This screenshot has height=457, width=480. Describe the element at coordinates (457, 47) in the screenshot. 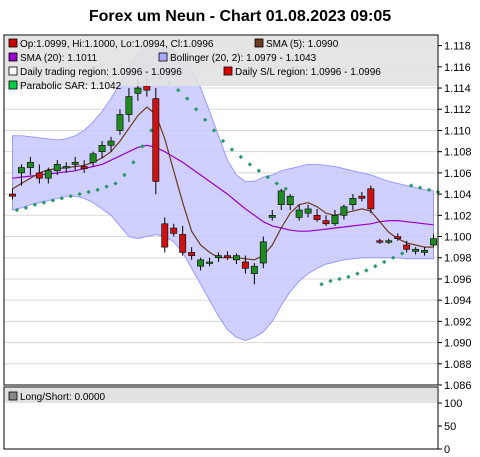

I see `y-tick-label: 1.118` at that location.